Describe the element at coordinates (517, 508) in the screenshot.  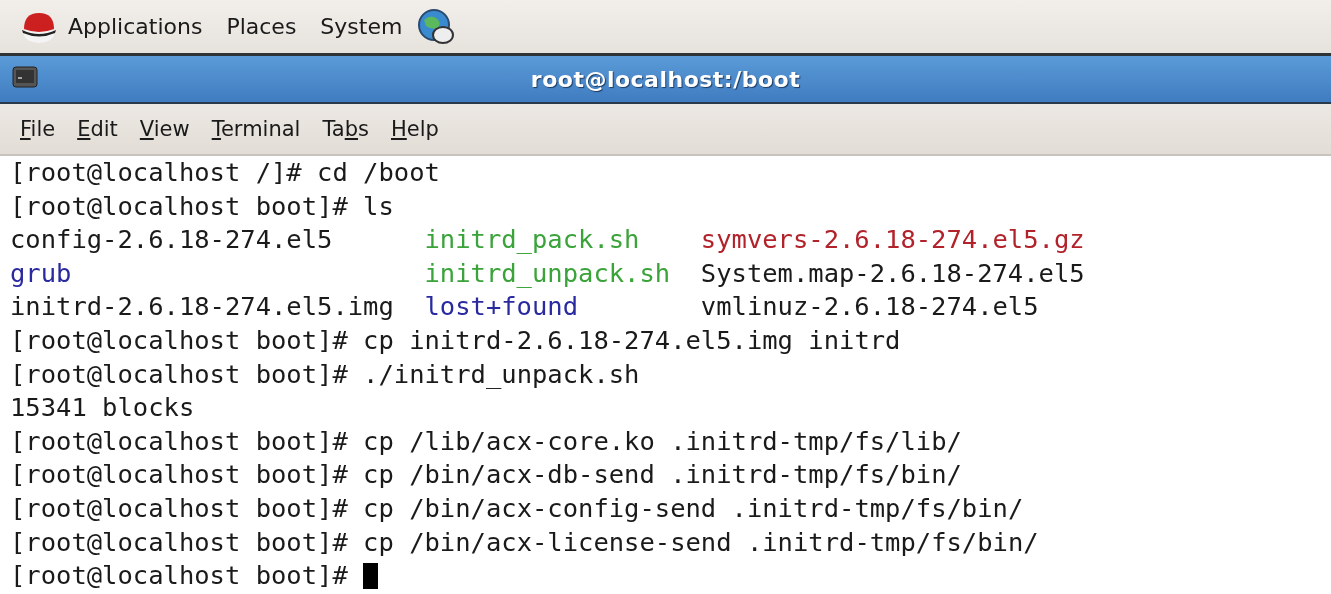
I see `terminal-line: [root@localhost boot]# cp /bin/acx-config-send .initrd-tmp/fs/bin/` at that location.